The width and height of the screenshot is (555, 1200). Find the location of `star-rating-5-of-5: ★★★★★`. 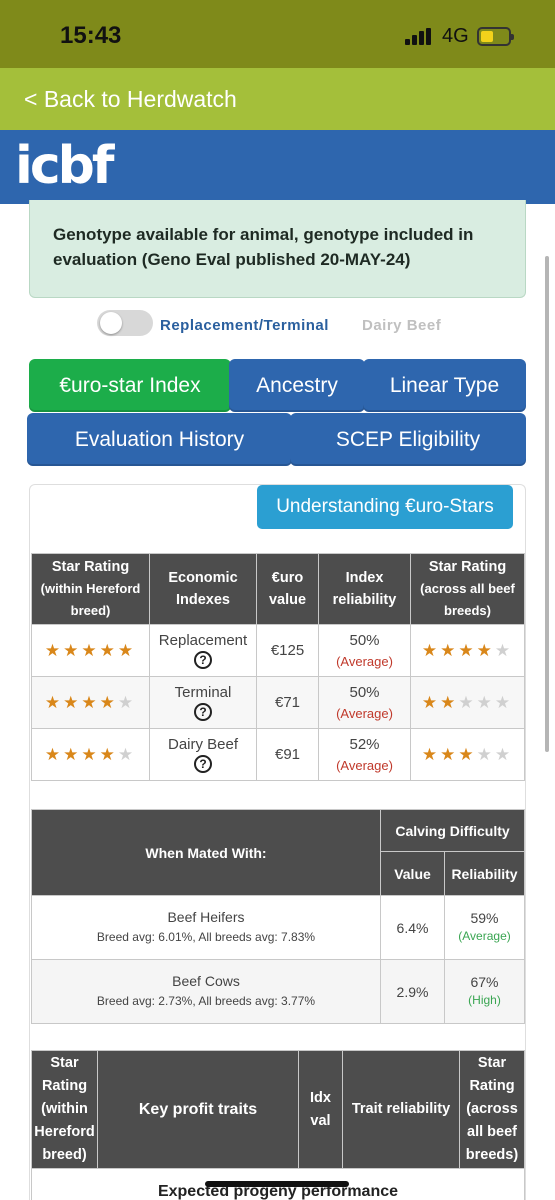

star-rating-5-of-5: ★★★★★ is located at coordinates (90, 650).